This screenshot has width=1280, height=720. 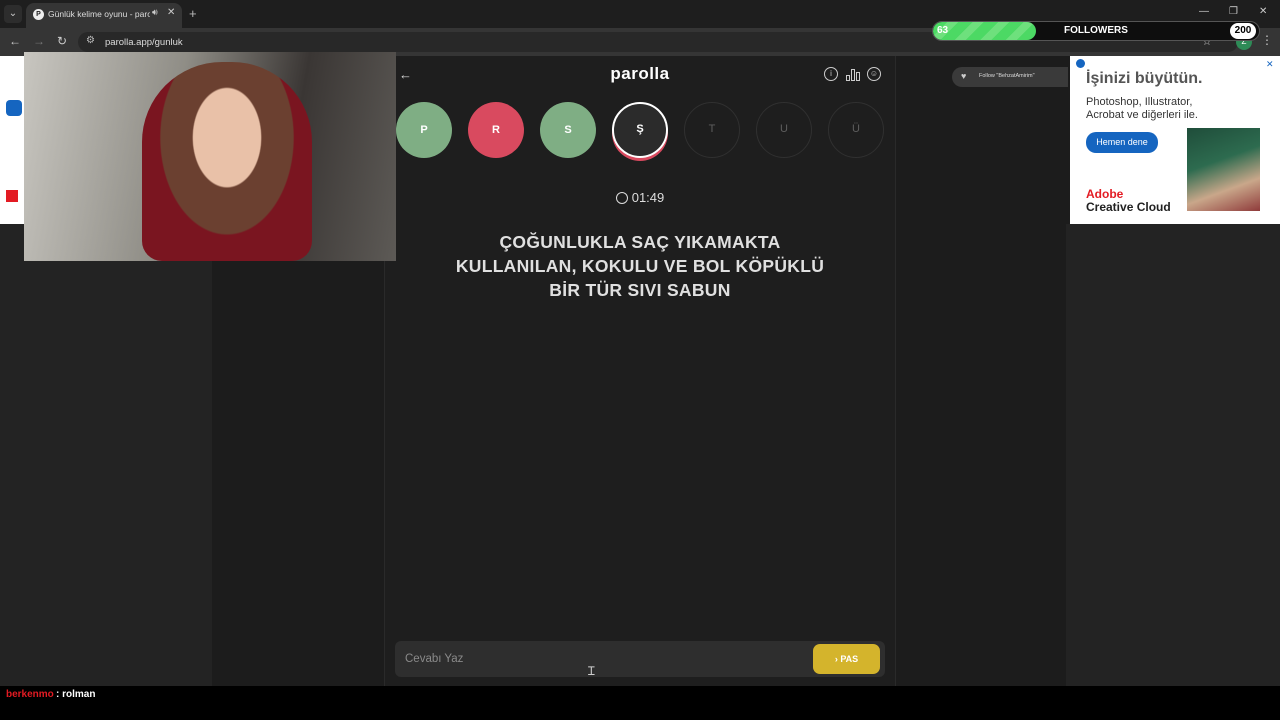 I want to click on browser-menu-icon: ⋮, so click(x=1267, y=40).